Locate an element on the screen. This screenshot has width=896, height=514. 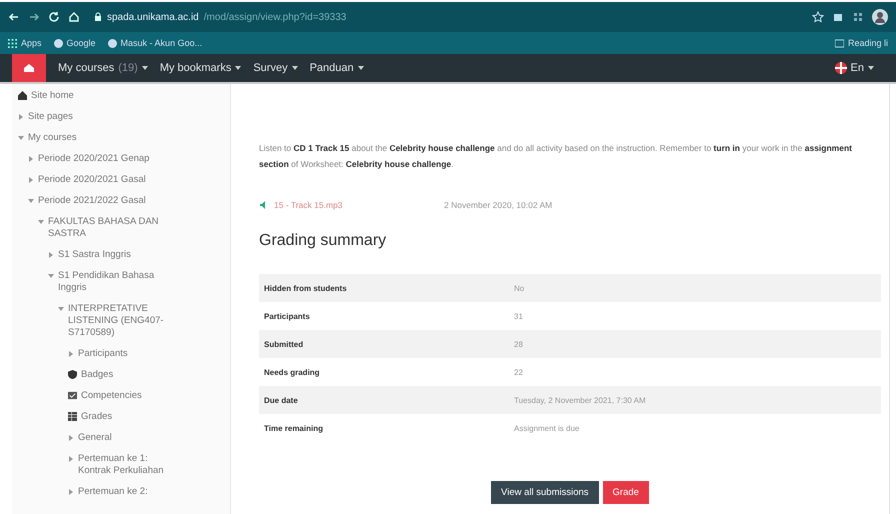
reload-icon is located at coordinates (54, 17).